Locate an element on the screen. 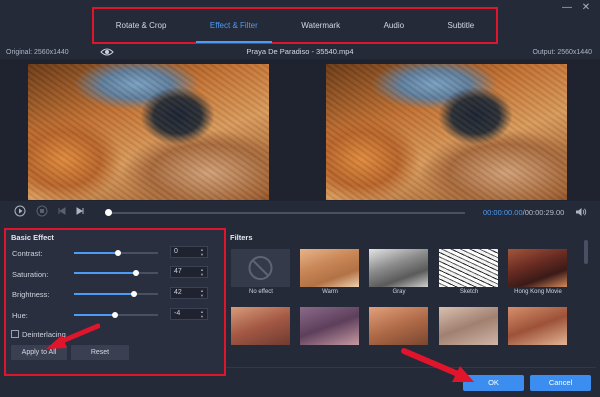  brightness-slider-knob is located at coordinates (133, 294).